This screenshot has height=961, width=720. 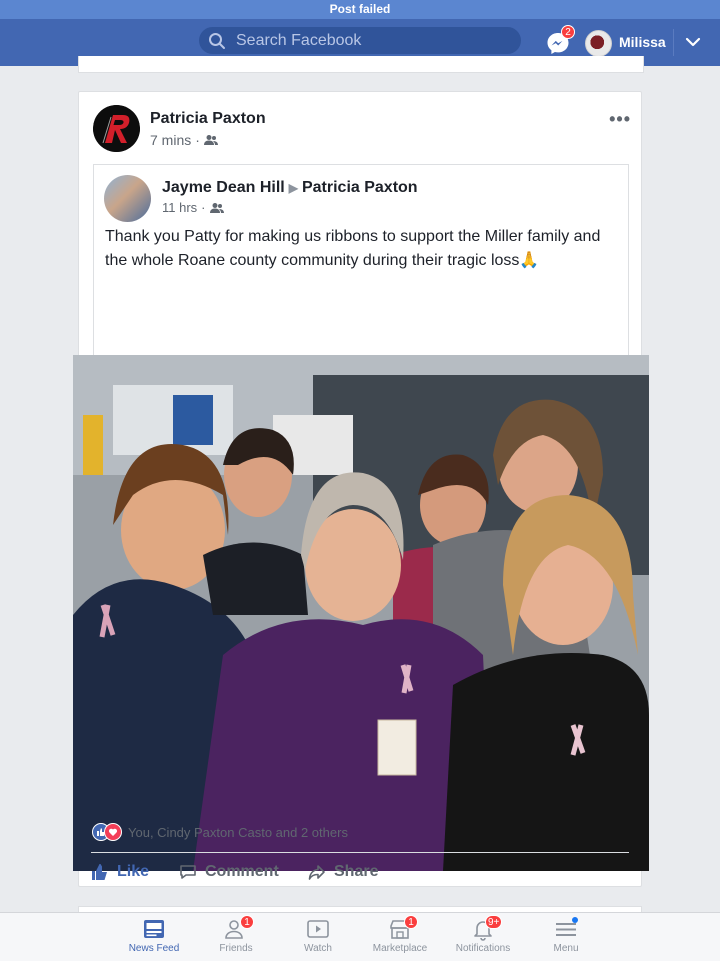 I want to click on tab-label: Friends, so click(x=236, y=948).